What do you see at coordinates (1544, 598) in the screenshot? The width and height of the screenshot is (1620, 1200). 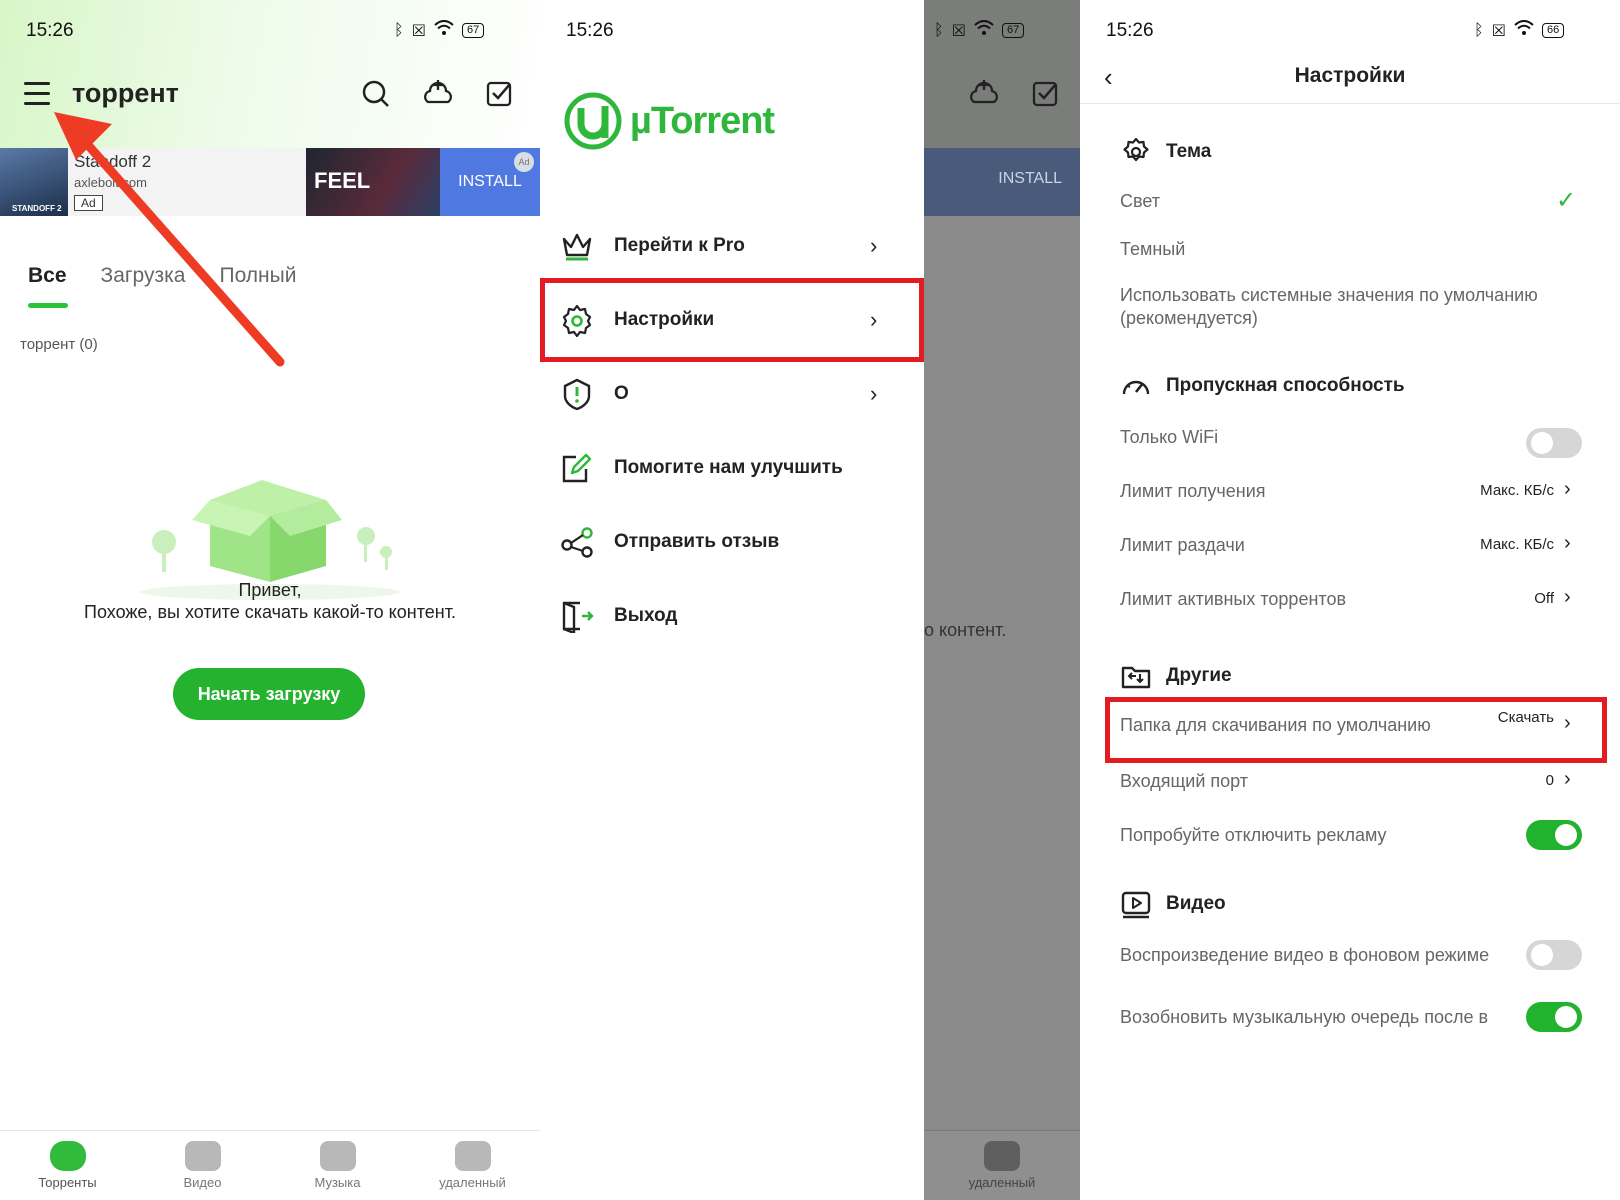 I see `active-torrents-limit-value: Off` at bounding box center [1544, 598].